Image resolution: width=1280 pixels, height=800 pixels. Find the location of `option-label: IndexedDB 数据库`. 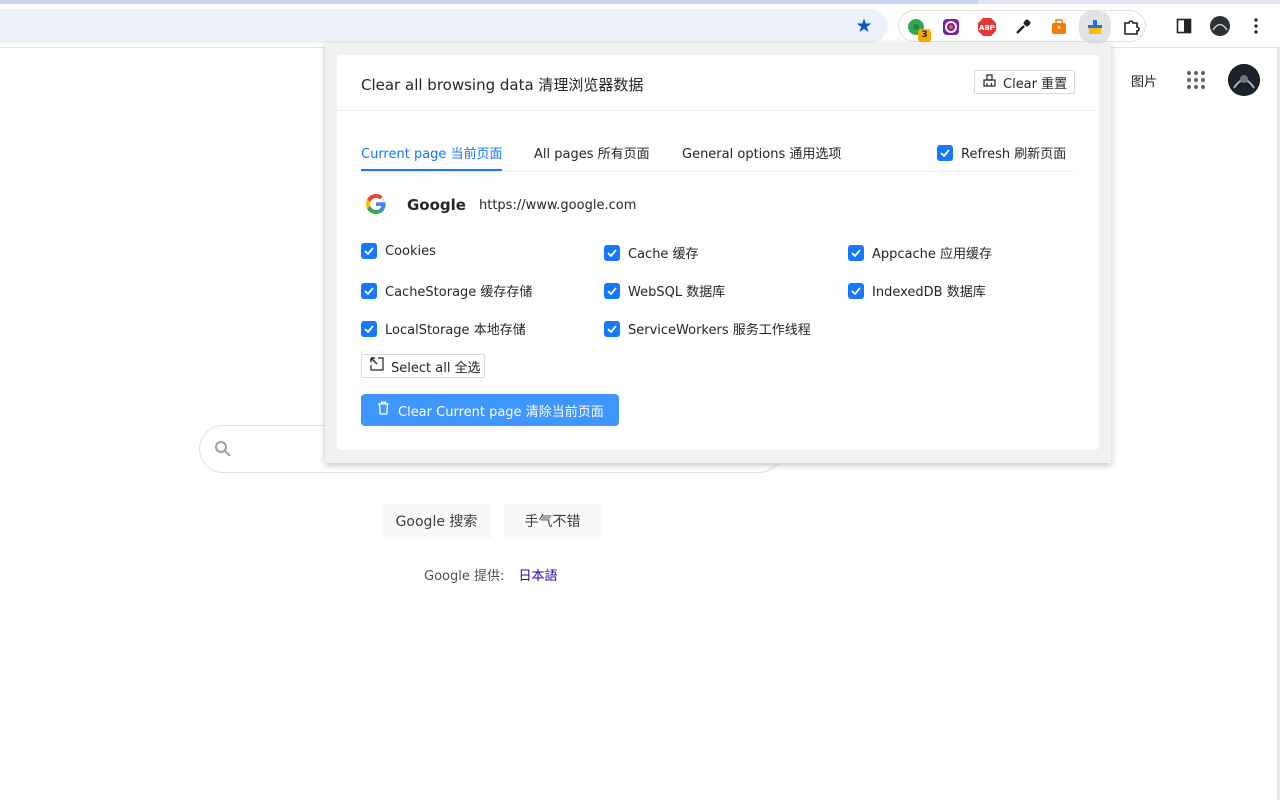

option-label: IndexedDB 数据库 is located at coordinates (929, 292).